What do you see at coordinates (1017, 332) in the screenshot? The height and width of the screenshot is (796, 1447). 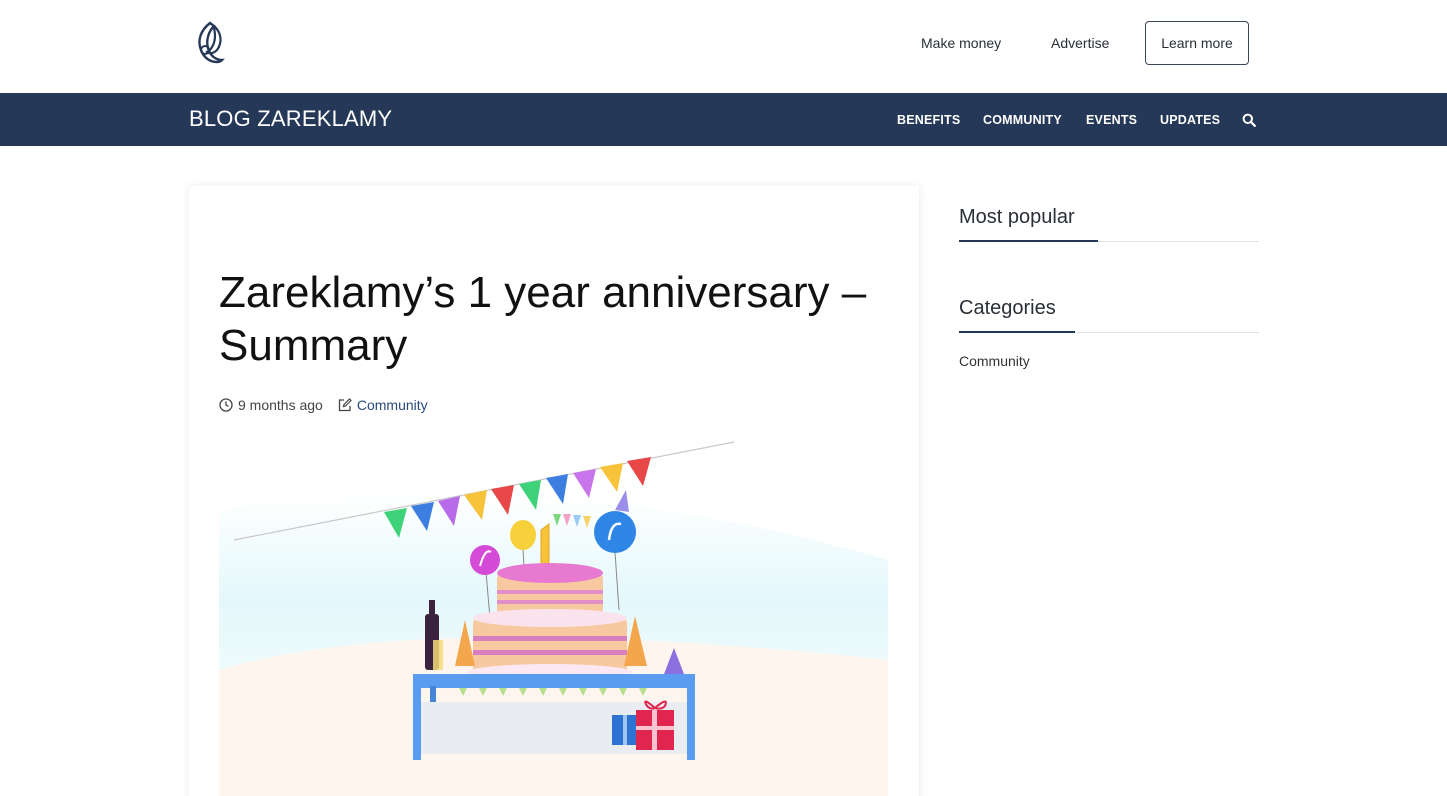 I see `categories-accent` at bounding box center [1017, 332].